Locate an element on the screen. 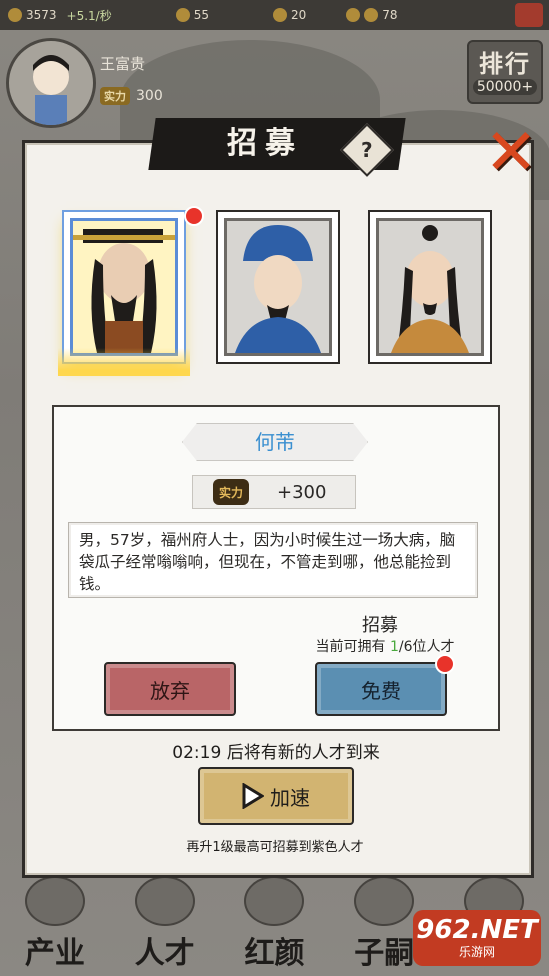 This screenshot has width=549, height=976. player-power: 实力 300 is located at coordinates (131, 96).